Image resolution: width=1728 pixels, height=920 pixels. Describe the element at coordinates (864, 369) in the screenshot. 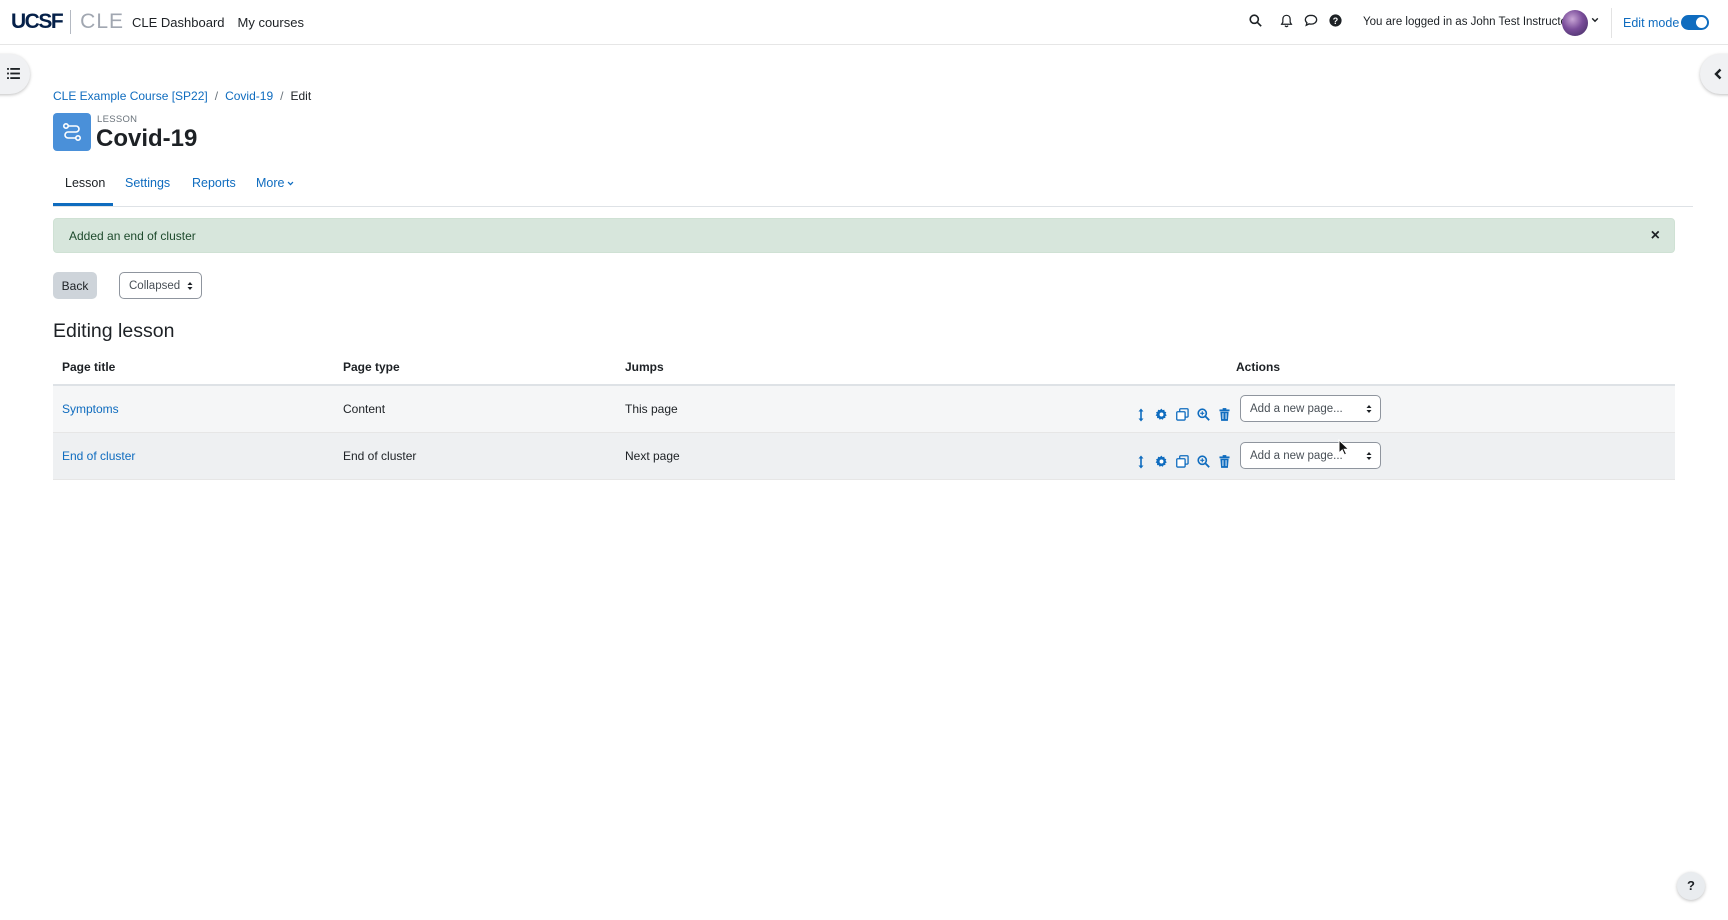

I see `table-header: Page title Page type Jumps Actions` at that location.